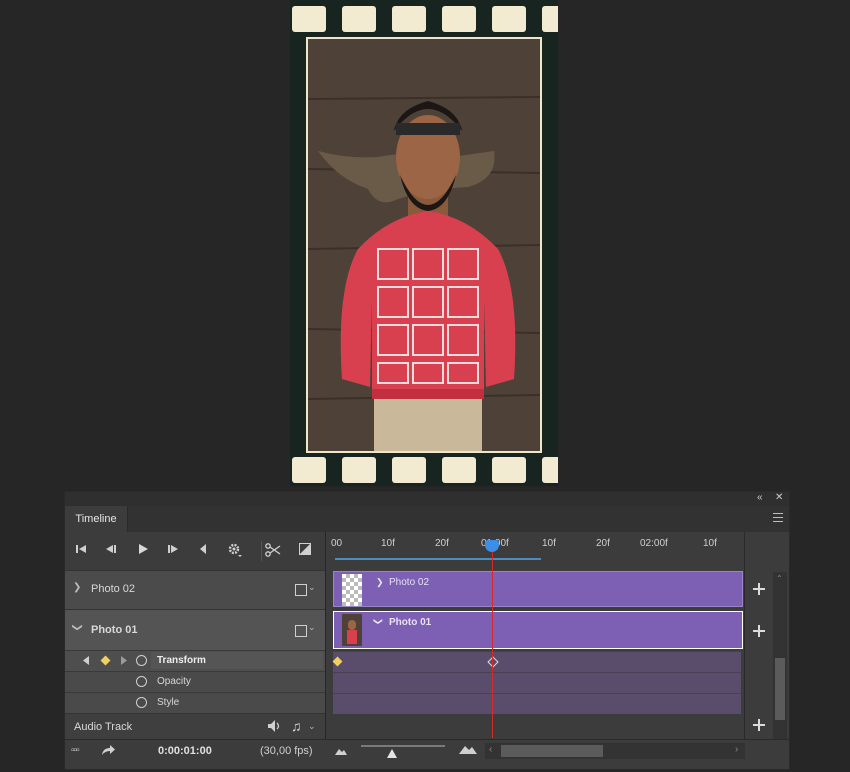 The height and width of the screenshot is (772, 850). What do you see at coordinates (124, 662) in the screenshot?
I see `next-keyframe-icon` at bounding box center [124, 662].